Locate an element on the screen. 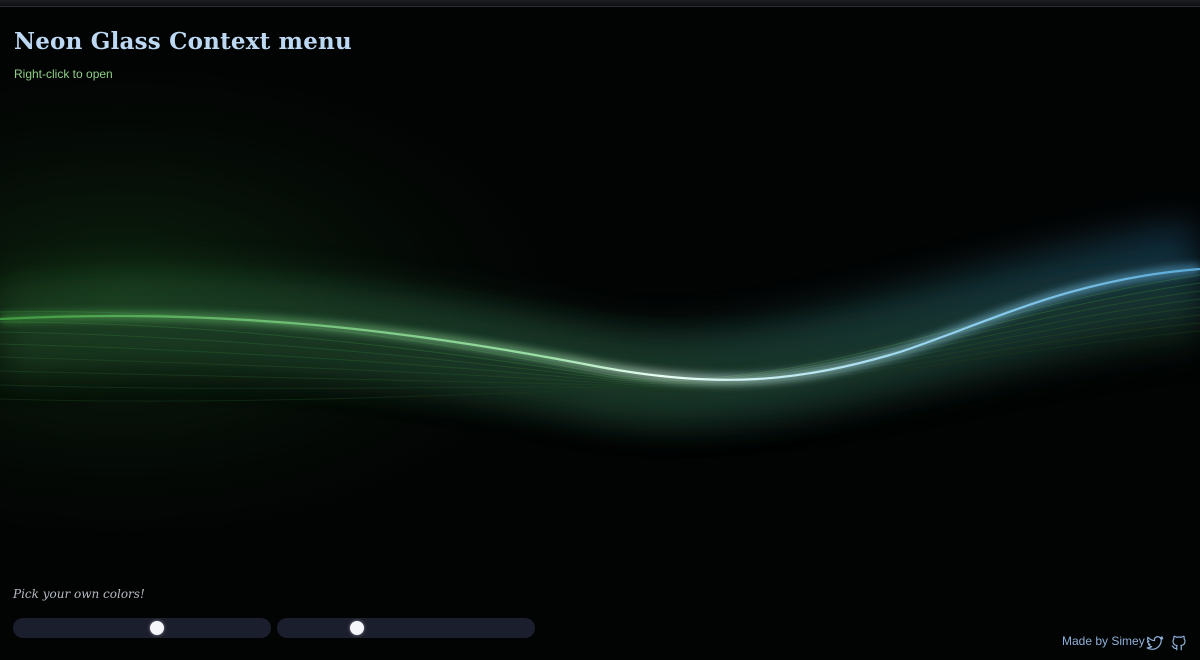 Image resolution: width=1200 pixels, height=660 pixels. page-title: Neon Glass Context menu is located at coordinates (183, 41).